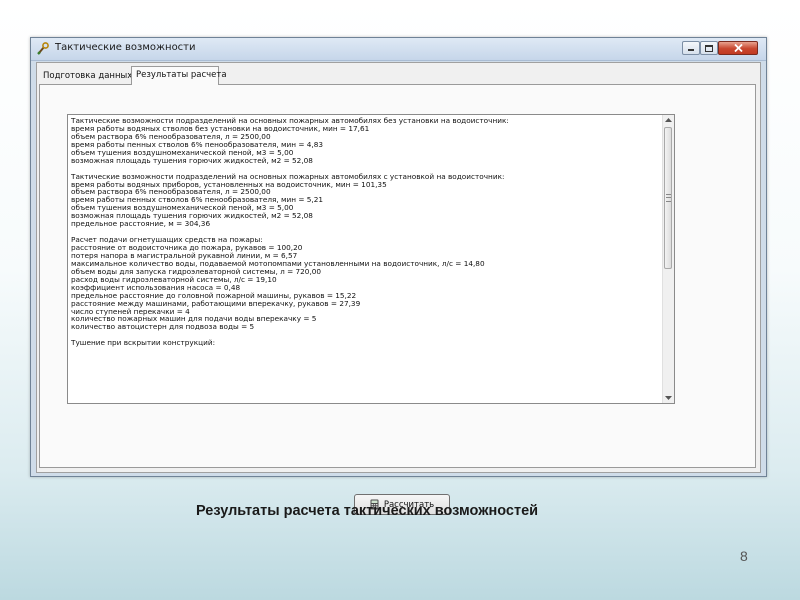 The width and height of the screenshot is (800, 600). Describe the element at coordinates (125, 47) in the screenshot. I see `window-title: Тактические возможности` at that location.